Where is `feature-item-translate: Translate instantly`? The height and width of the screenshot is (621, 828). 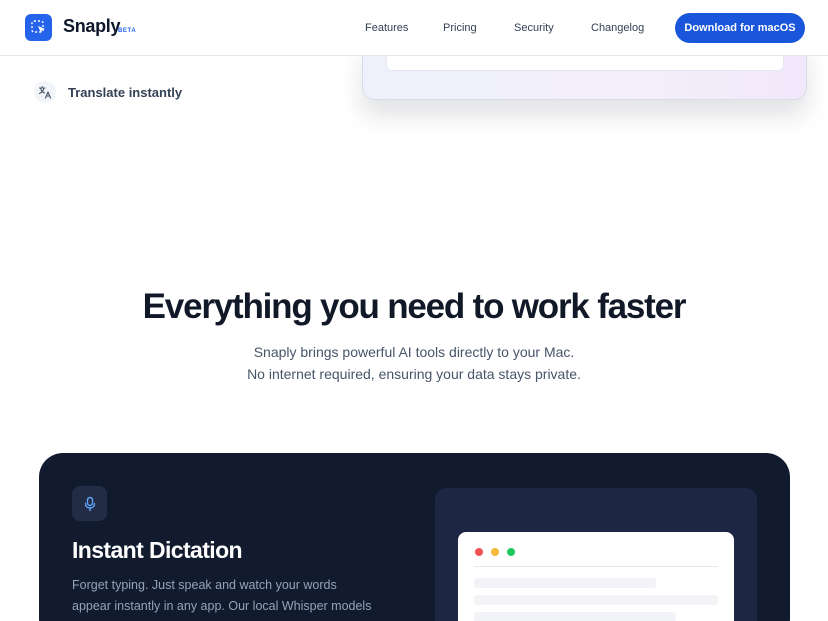
feature-item-translate: Translate instantly is located at coordinates (108, 92).